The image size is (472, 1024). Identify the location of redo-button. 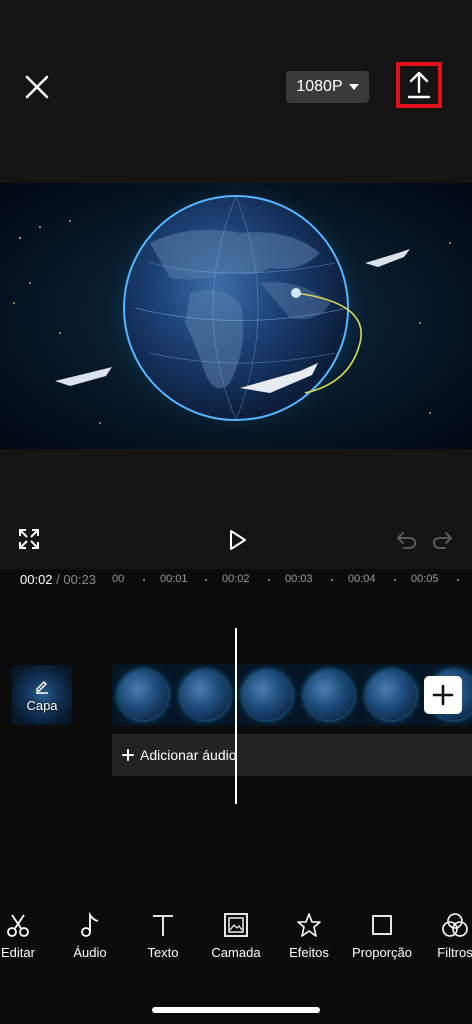
(443, 540).